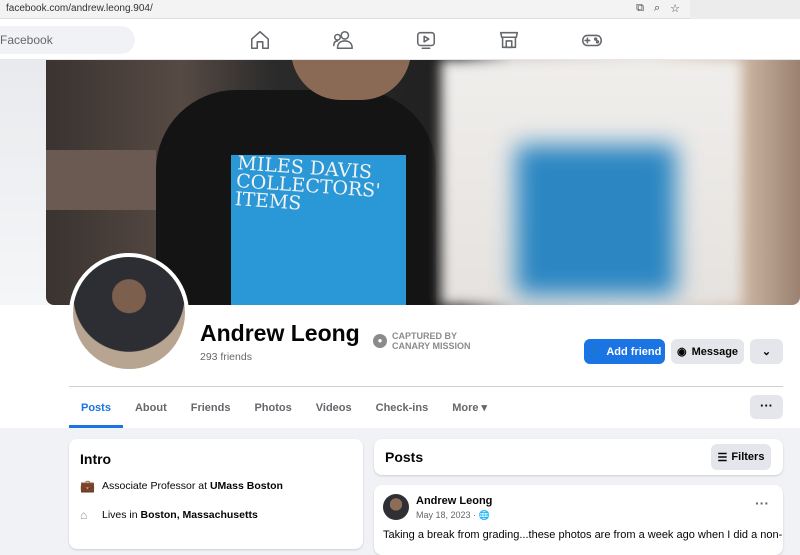 The width and height of the screenshot is (800, 555). I want to click on add-friend-icon: 👤, so click(594, 352).